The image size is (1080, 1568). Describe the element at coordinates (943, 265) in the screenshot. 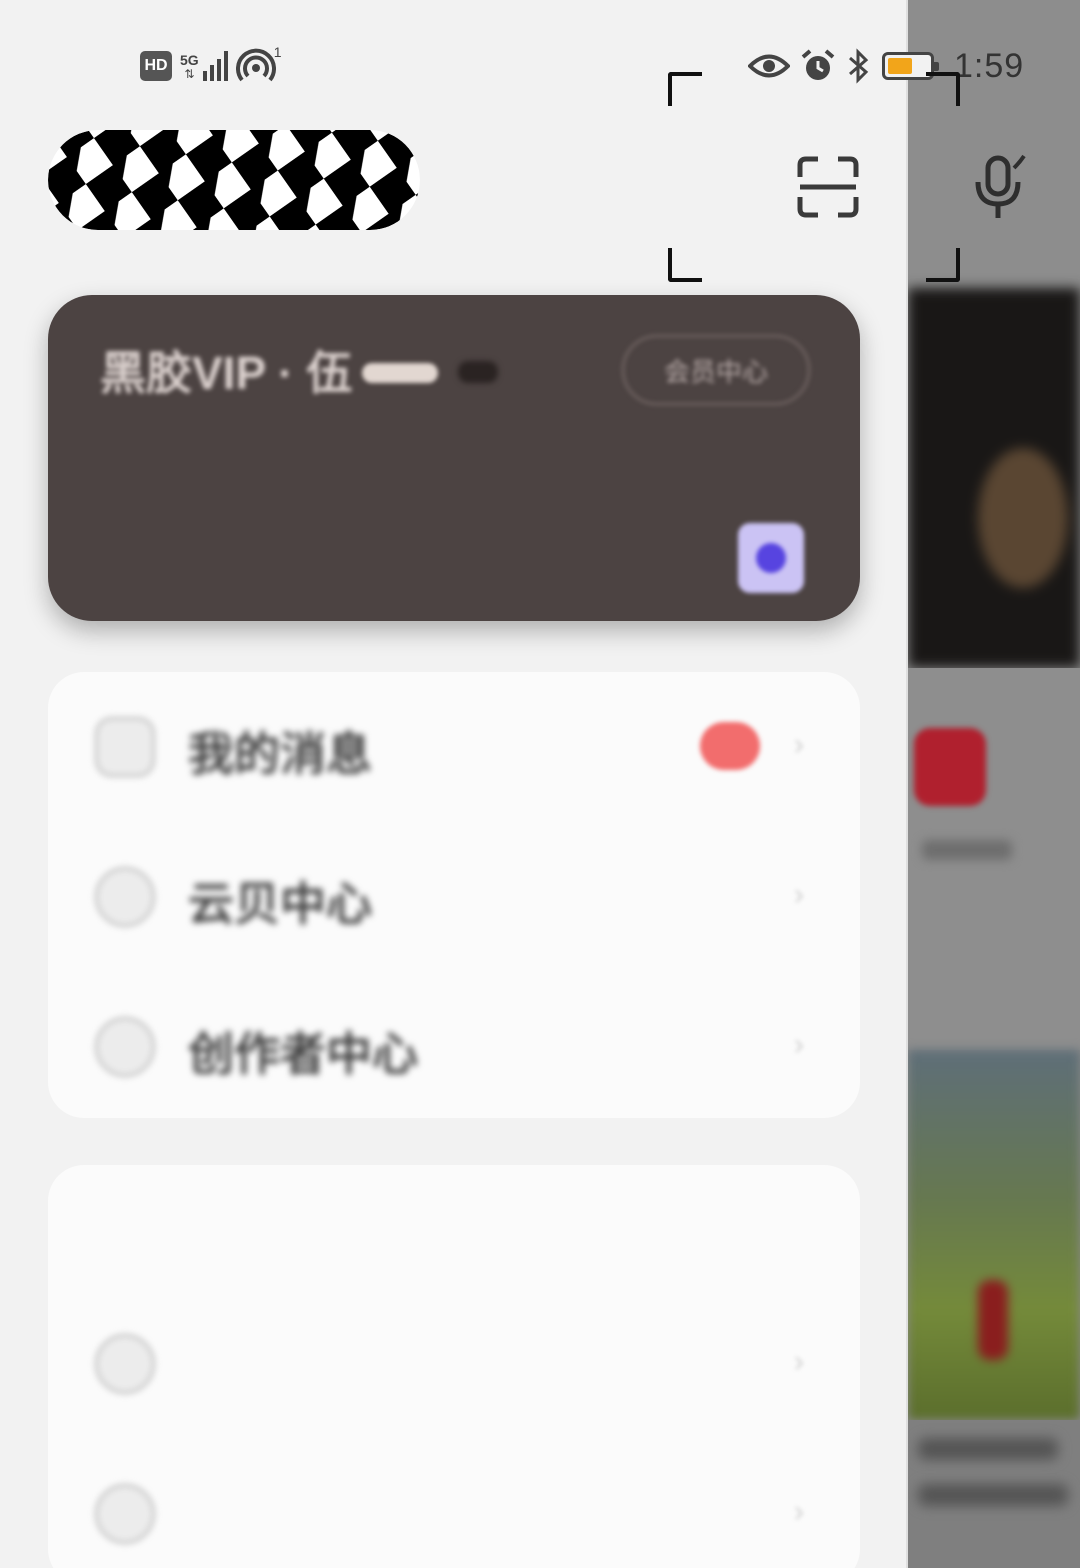

I see `crop-corner-bottom-right` at that location.